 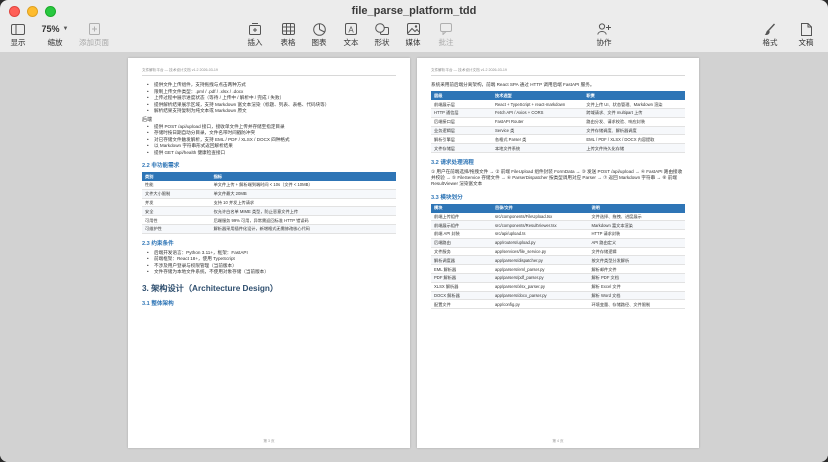 What do you see at coordinates (461, 217) in the screenshot?
I see `table-cell: 前端上传组件` at bounding box center [461, 217].